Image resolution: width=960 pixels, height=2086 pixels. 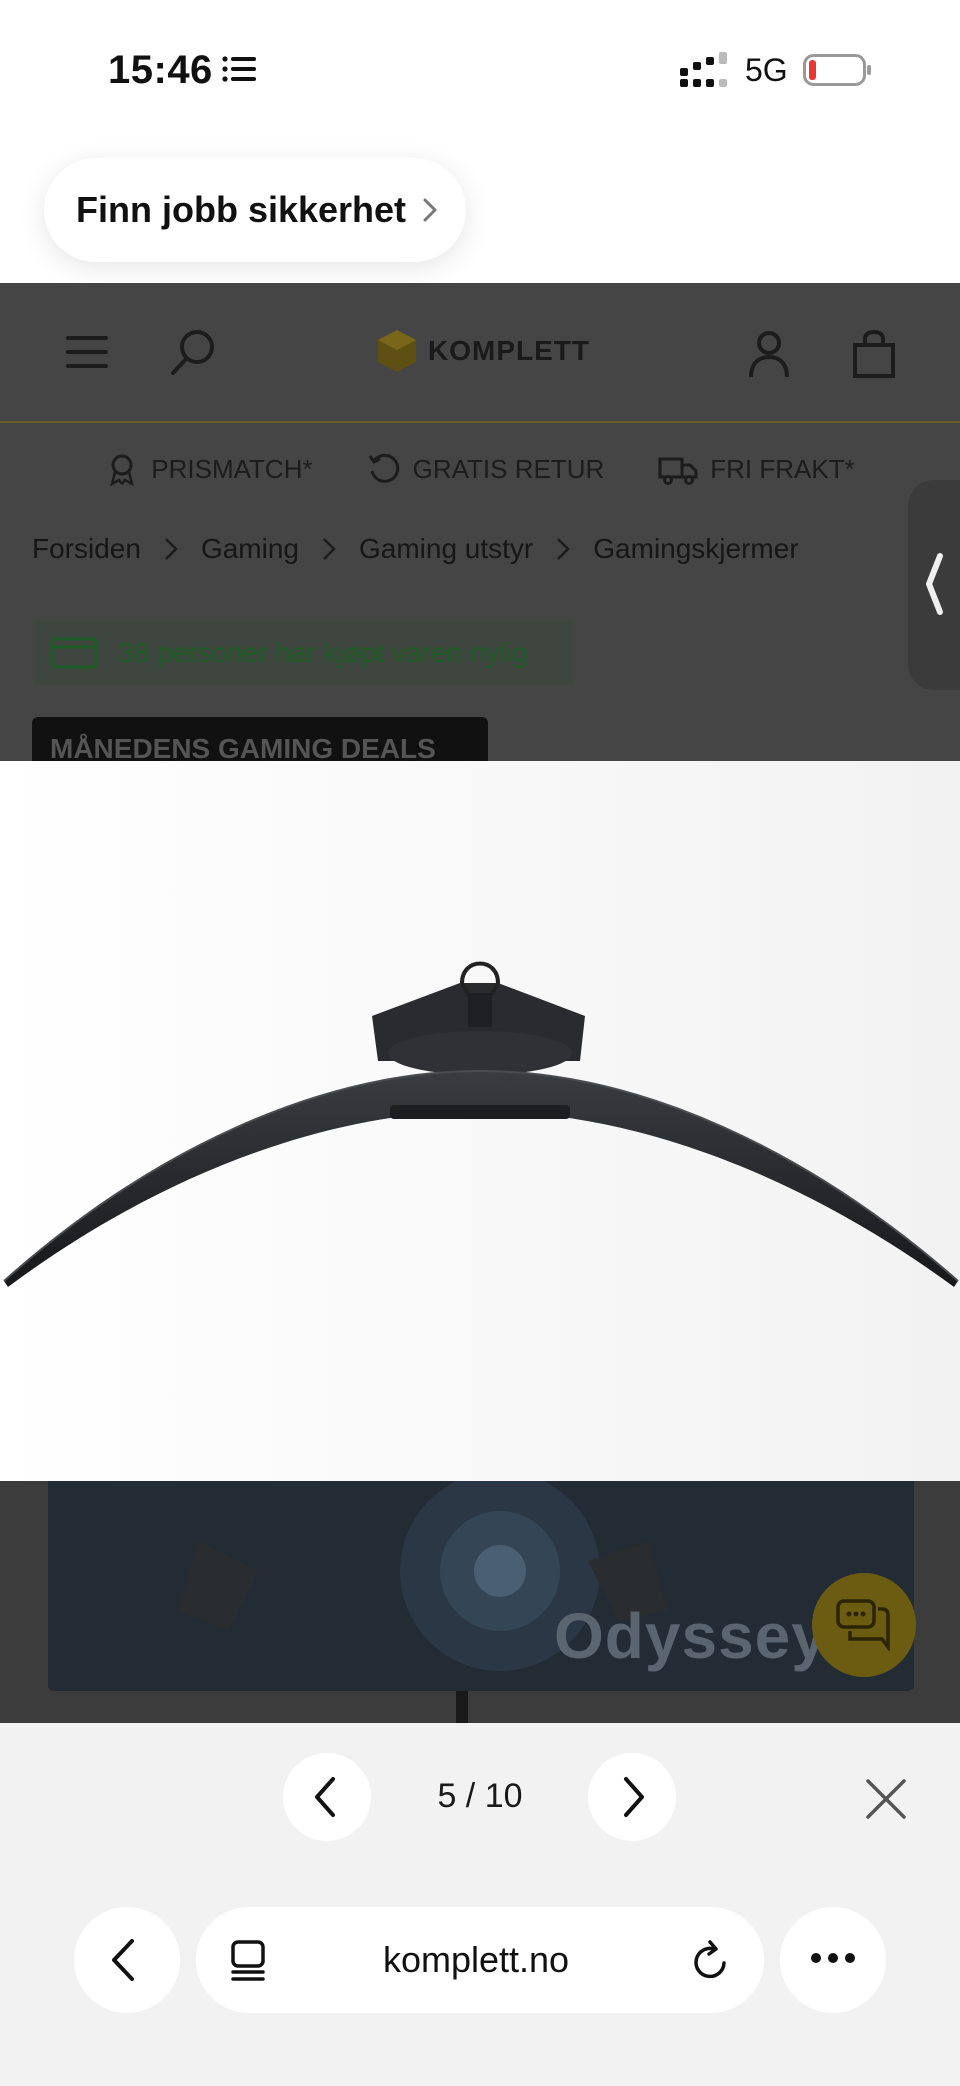 I want to click on usp-prismatch-label: PRISMATCH*, so click(x=232, y=468).